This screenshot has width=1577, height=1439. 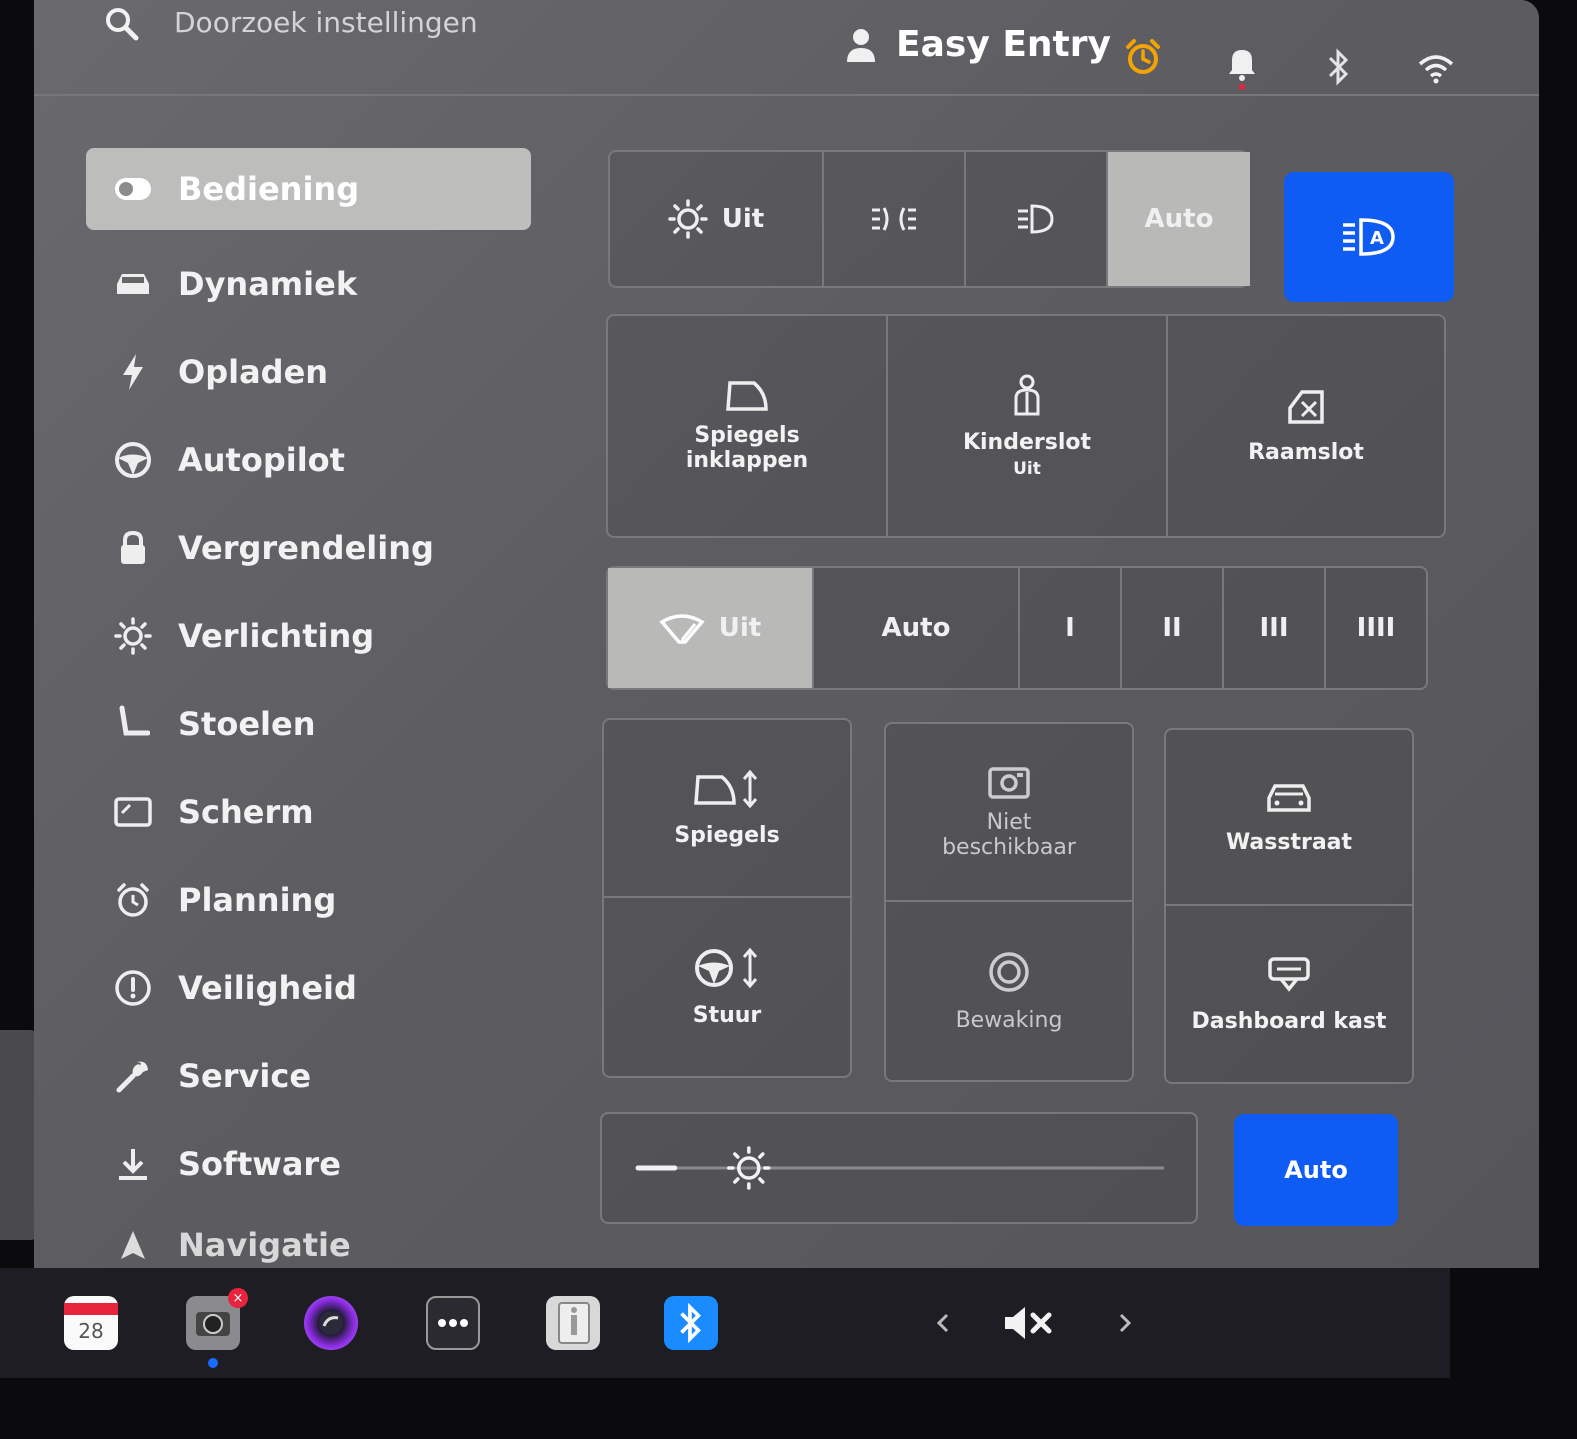 What do you see at coordinates (726, 788) in the screenshot?
I see `mirror-adjust-icon` at bounding box center [726, 788].